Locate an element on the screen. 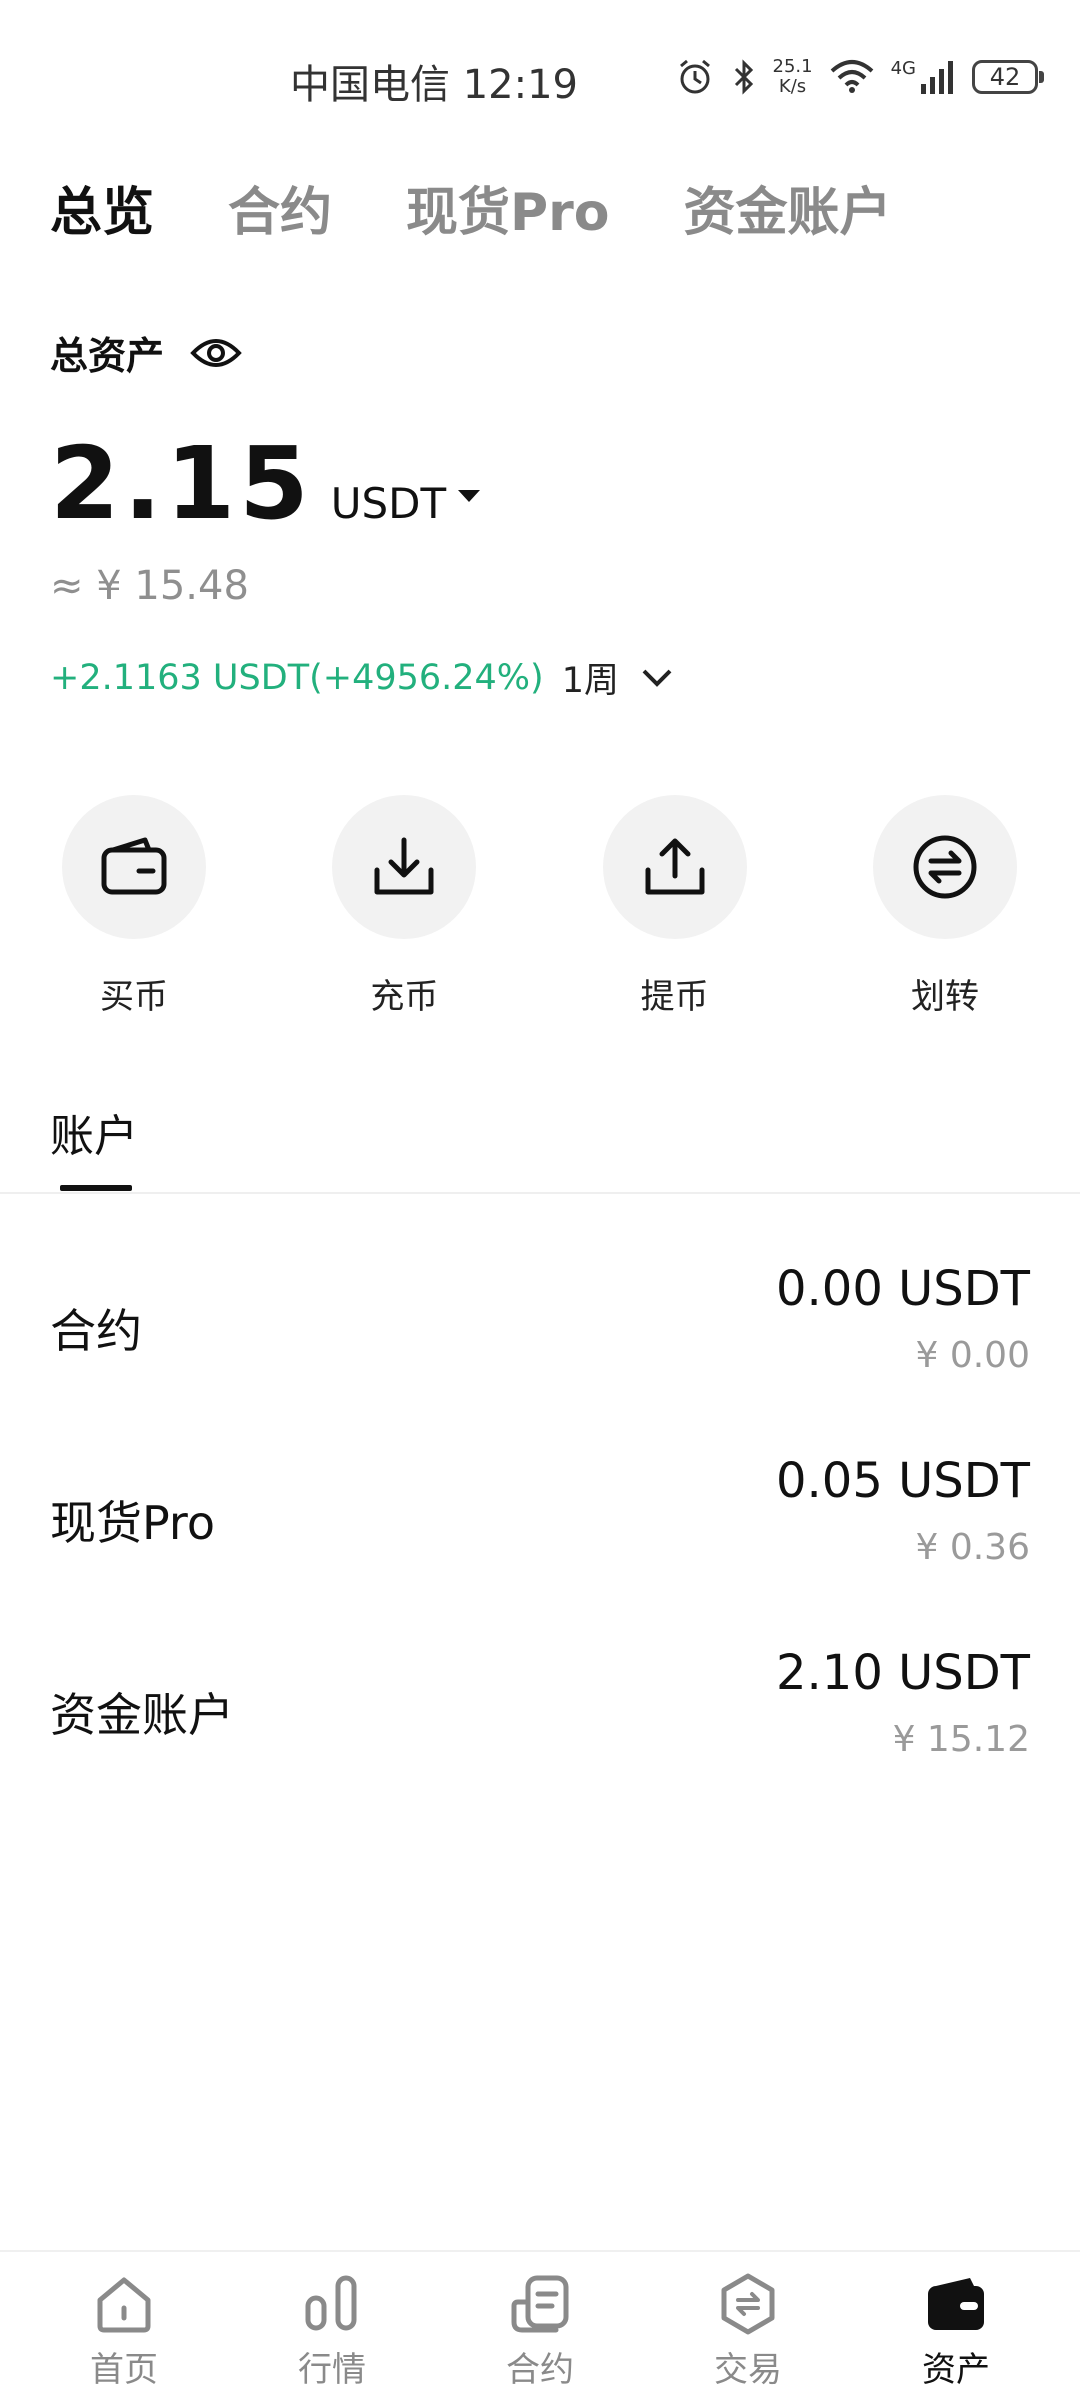  deposit-icon is located at coordinates (404, 866).